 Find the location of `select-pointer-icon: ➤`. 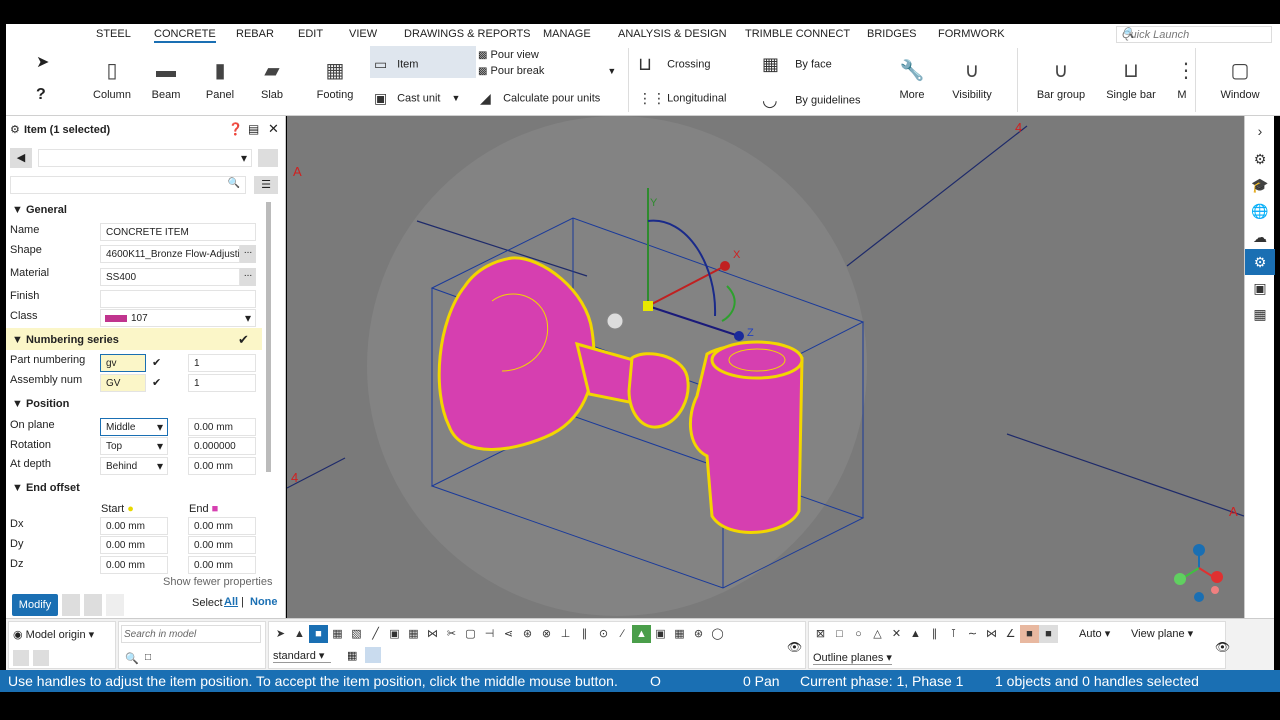

select-pointer-icon: ➤ is located at coordinates (280, 634).